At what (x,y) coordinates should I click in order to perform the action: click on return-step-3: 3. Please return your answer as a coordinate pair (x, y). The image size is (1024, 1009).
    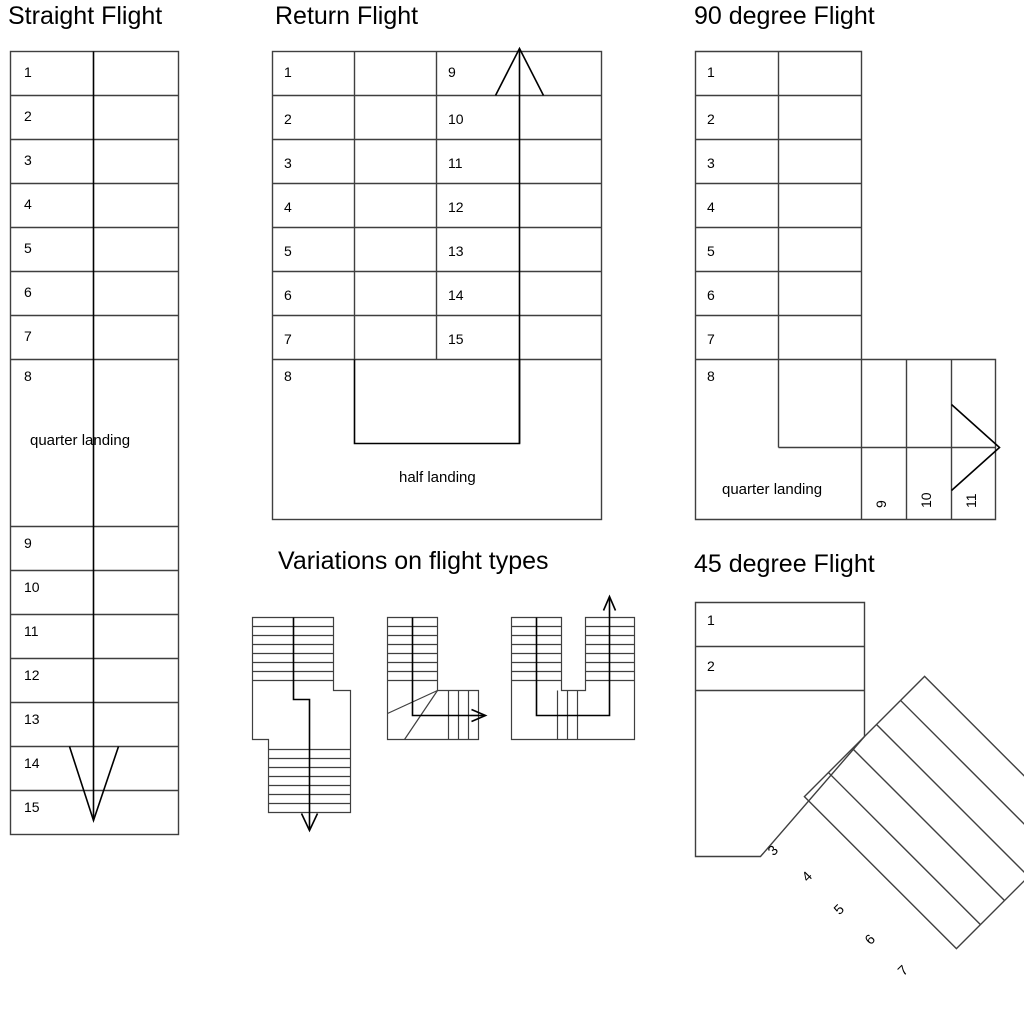
    Looking at the image, I should click on (288, 163).